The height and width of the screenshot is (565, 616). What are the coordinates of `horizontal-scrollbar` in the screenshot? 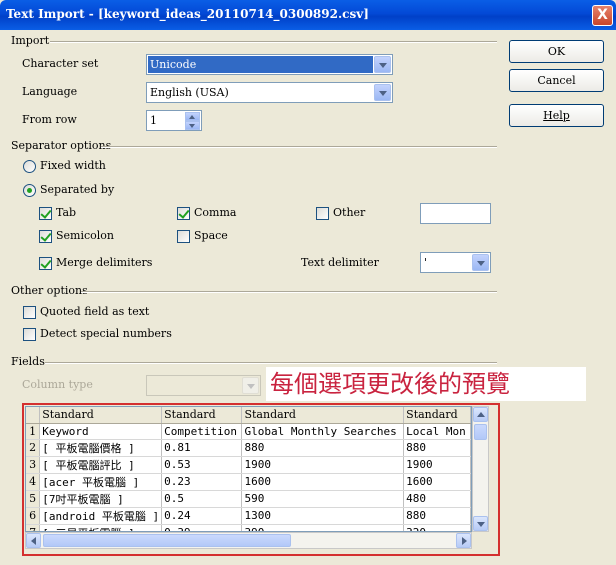 It's located at (248, 540).